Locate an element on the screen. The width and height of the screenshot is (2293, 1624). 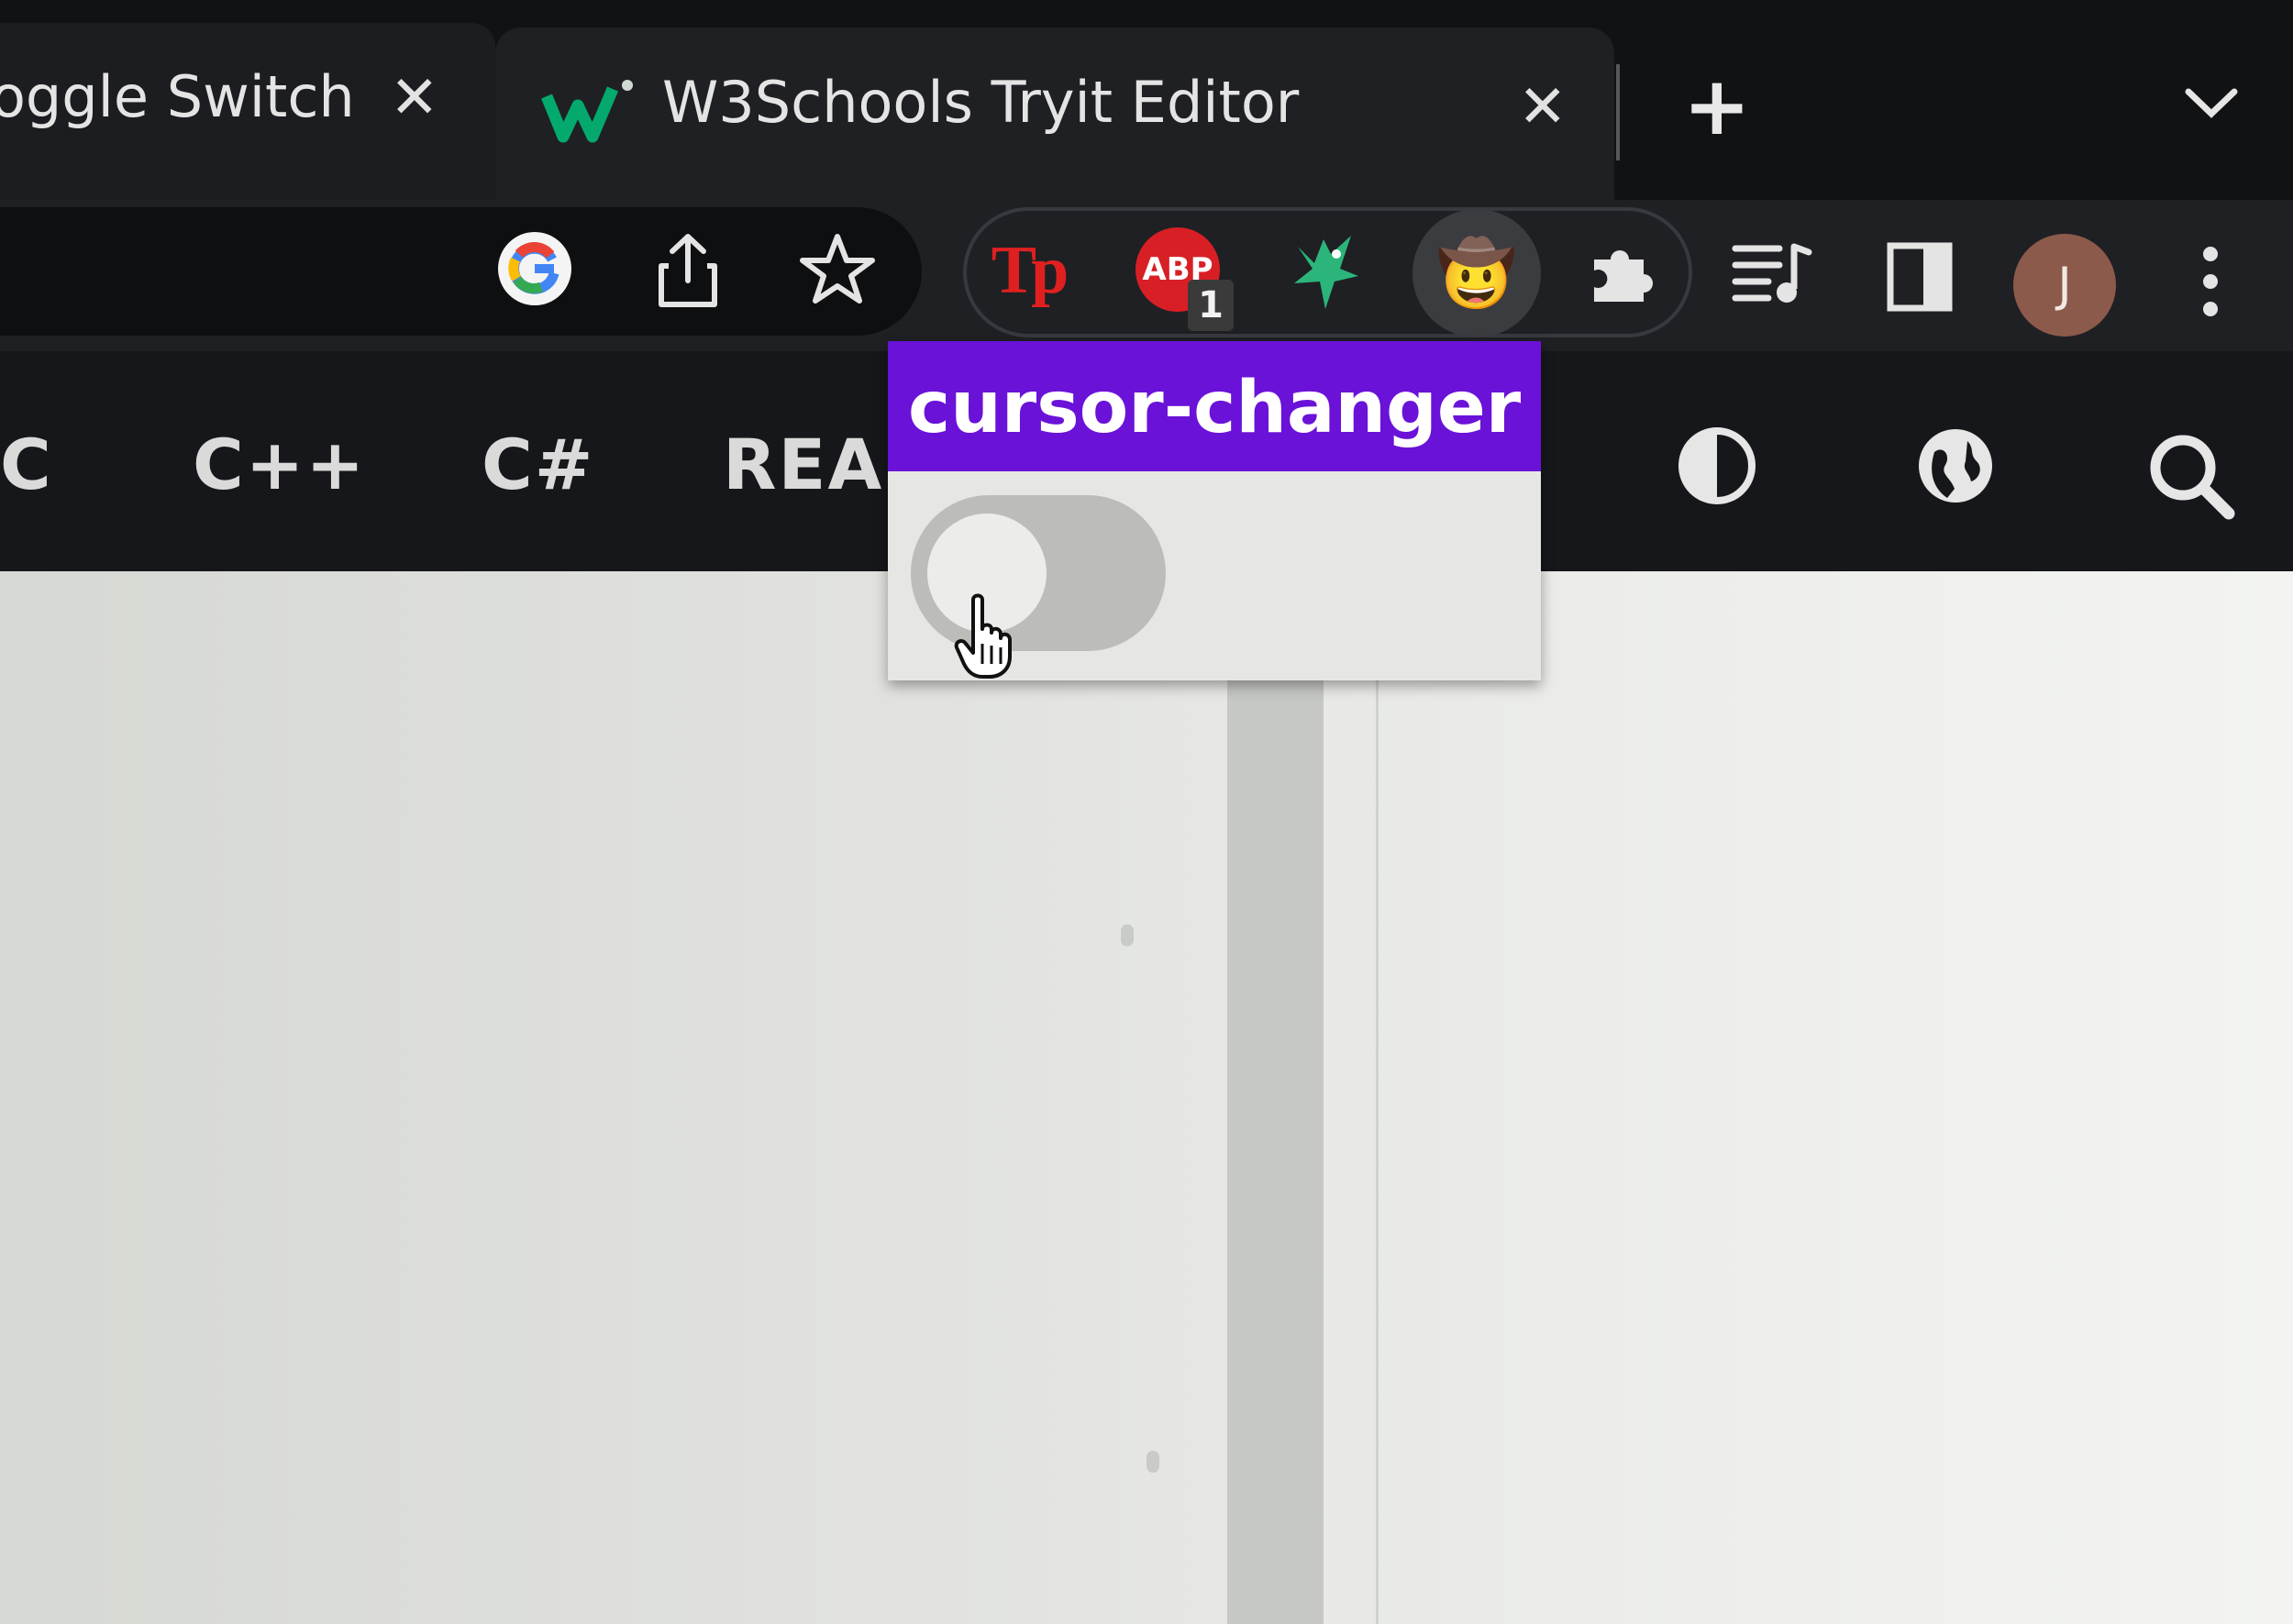
popup-header: cursor-changer is located at coordinates (1214, 406).